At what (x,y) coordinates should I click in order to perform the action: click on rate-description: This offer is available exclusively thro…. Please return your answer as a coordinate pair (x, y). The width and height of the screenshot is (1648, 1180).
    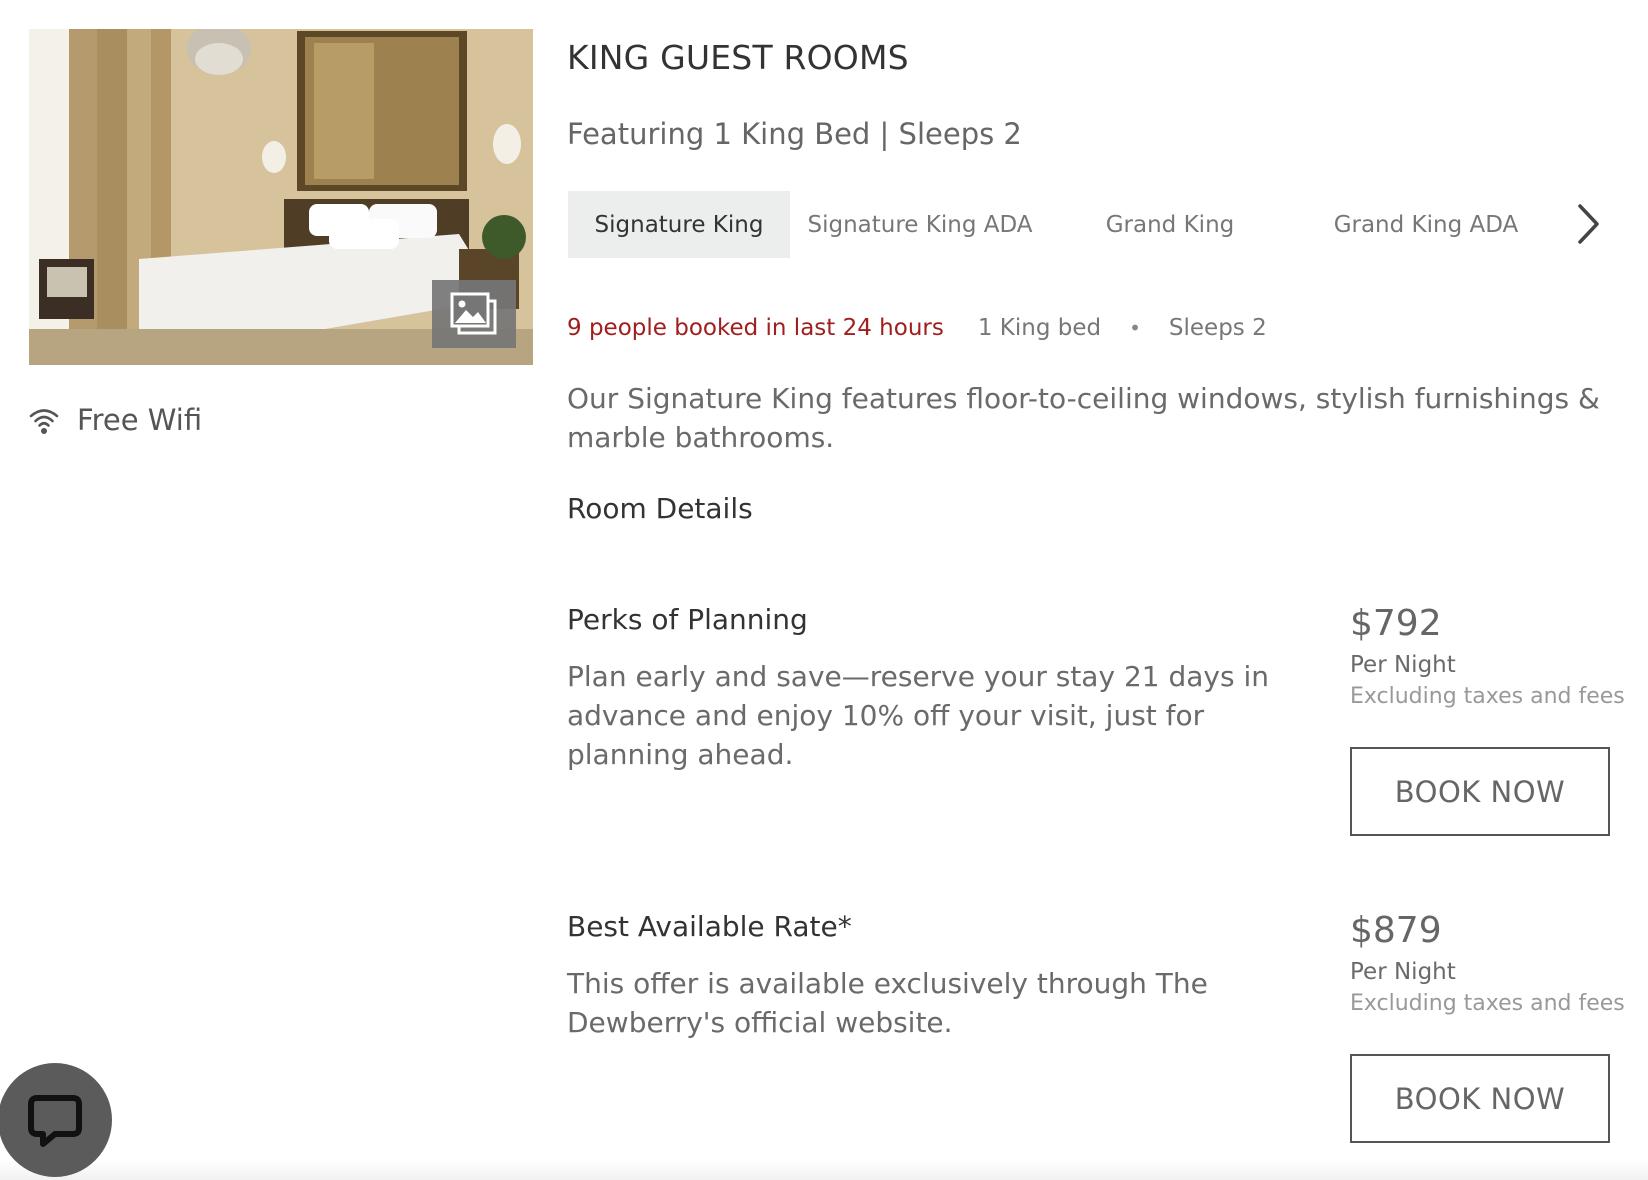
    Looking at the image, I should click on (887, 1003).